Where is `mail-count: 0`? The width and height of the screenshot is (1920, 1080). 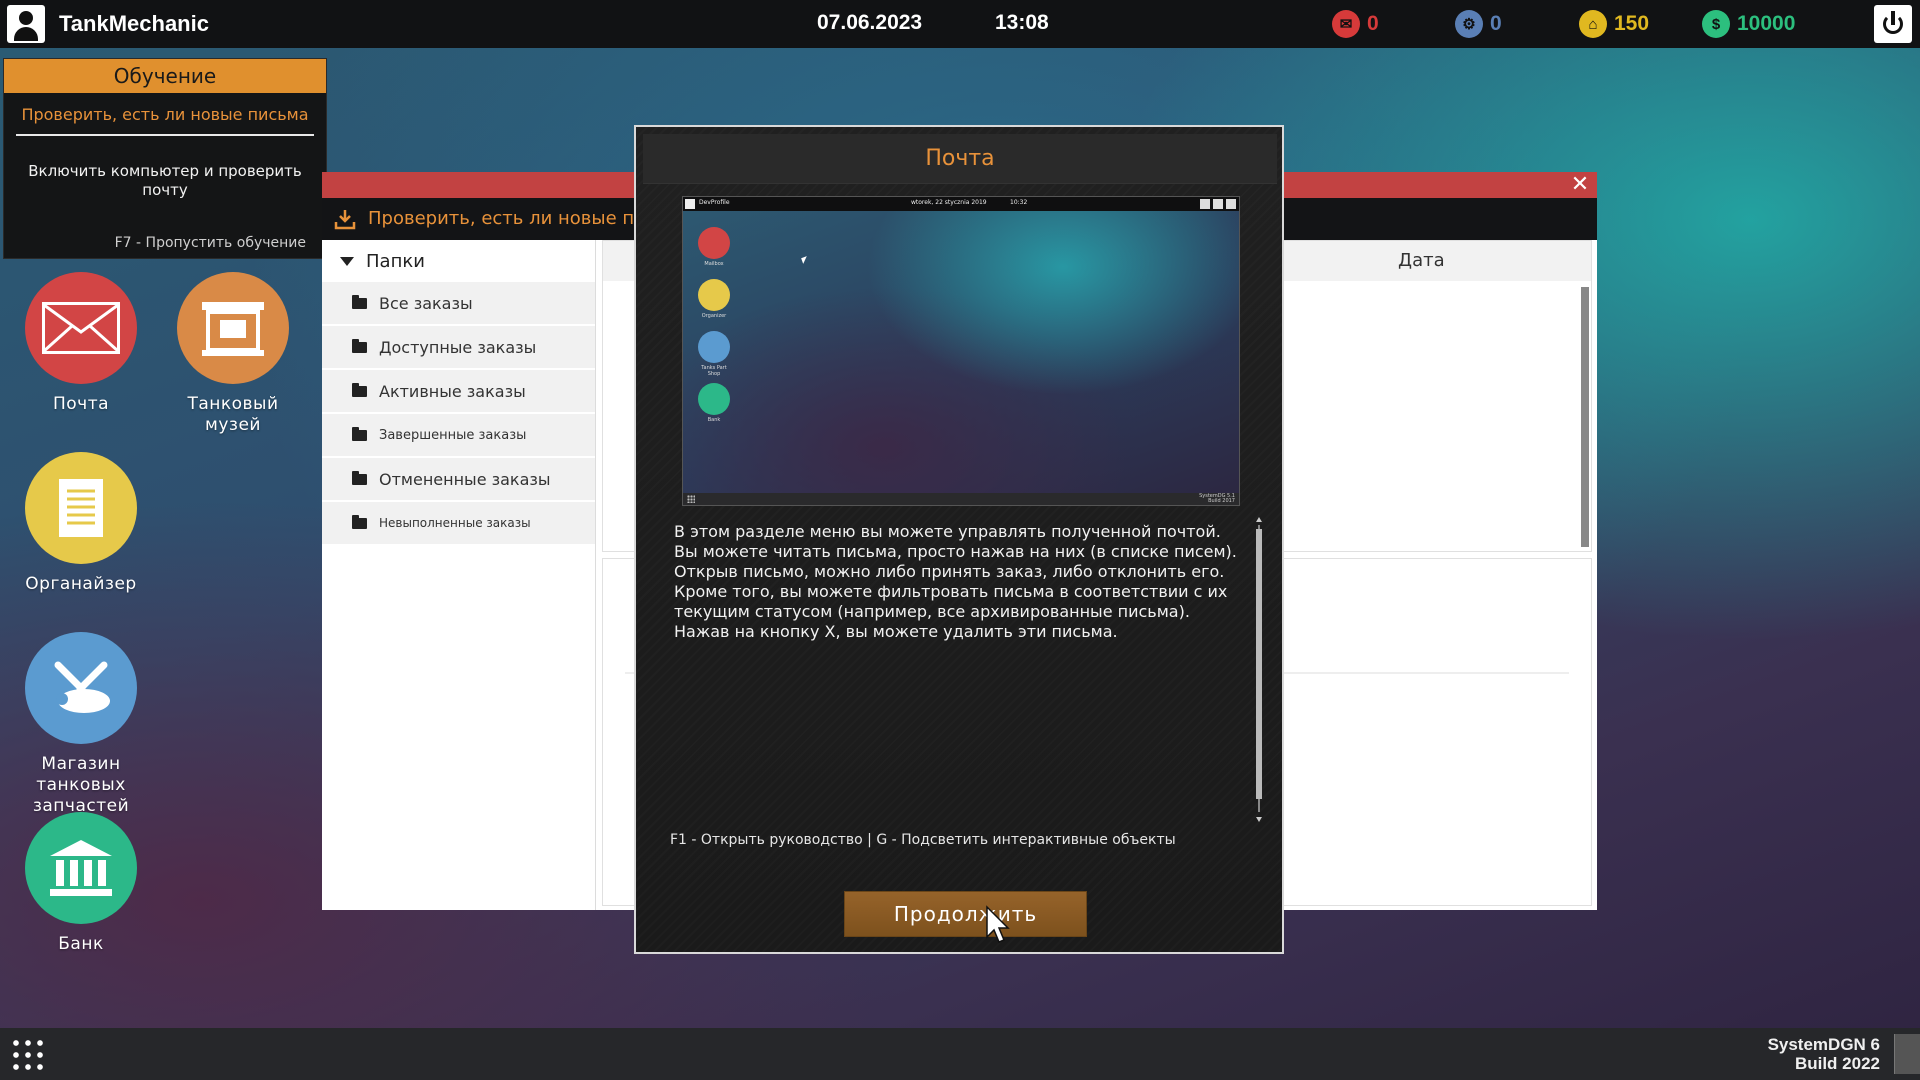
mail-count: 0 is located at coordinates (1373, 23).